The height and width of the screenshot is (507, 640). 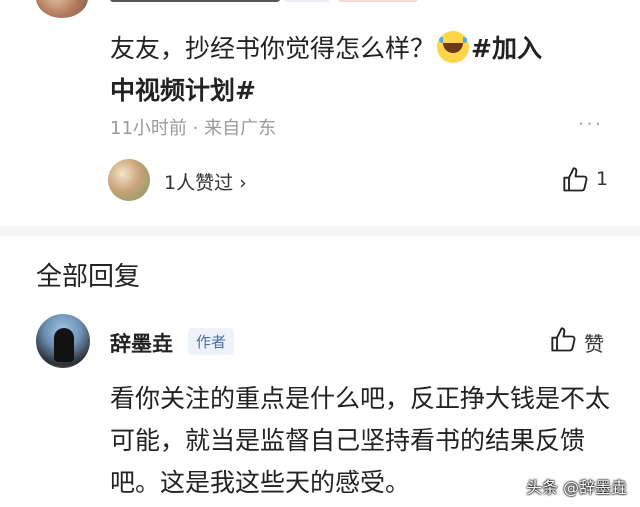 I want to click on more-options-icon: ···, so click(x=590, y=124).